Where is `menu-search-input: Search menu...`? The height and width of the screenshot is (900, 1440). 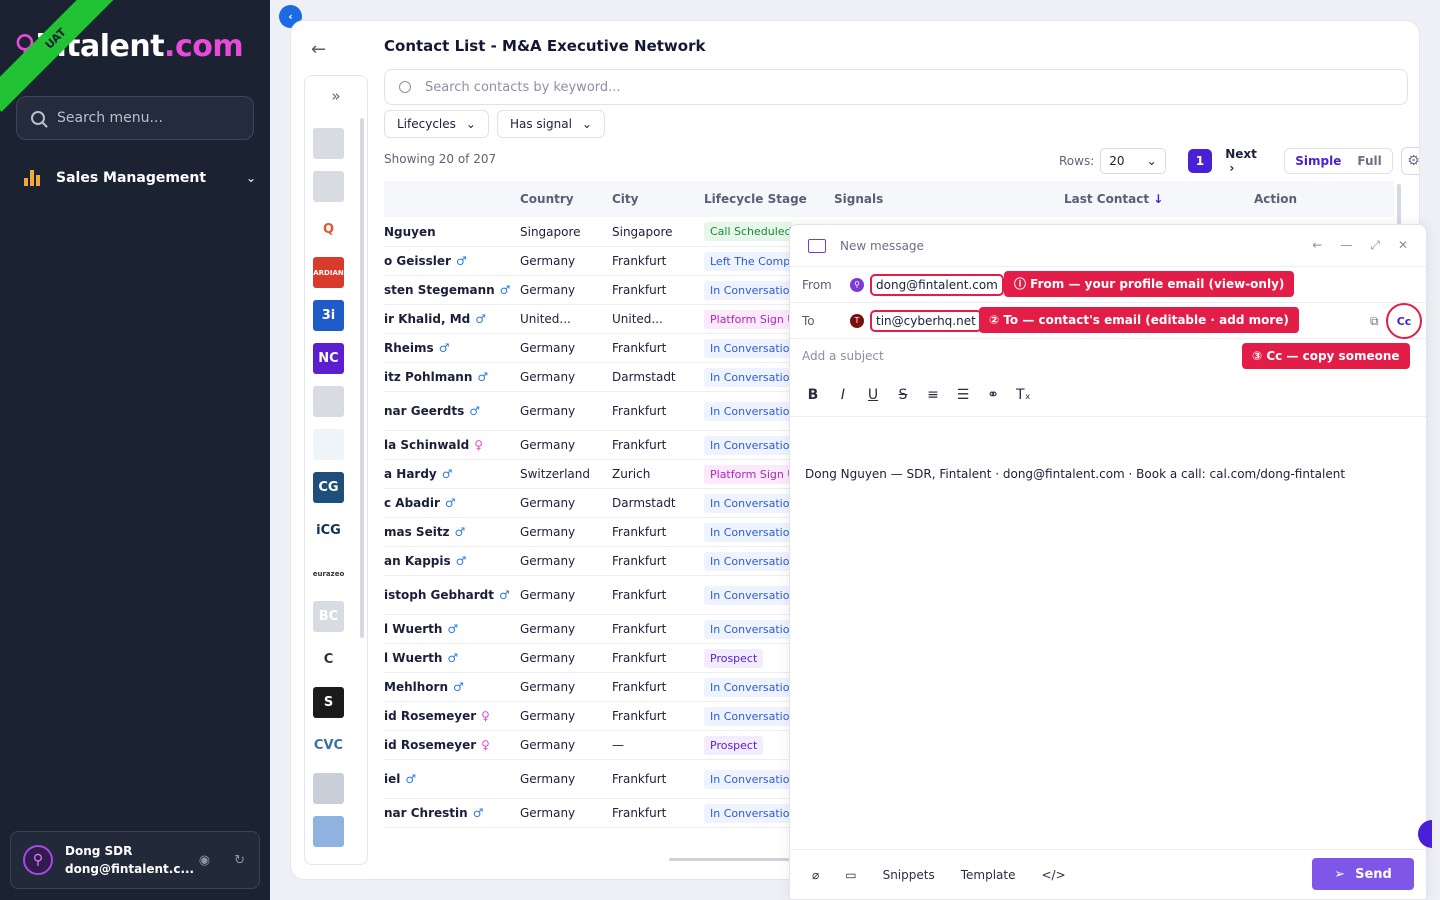 menu-search-input: Search menu... is located at coordinates (135, 118).